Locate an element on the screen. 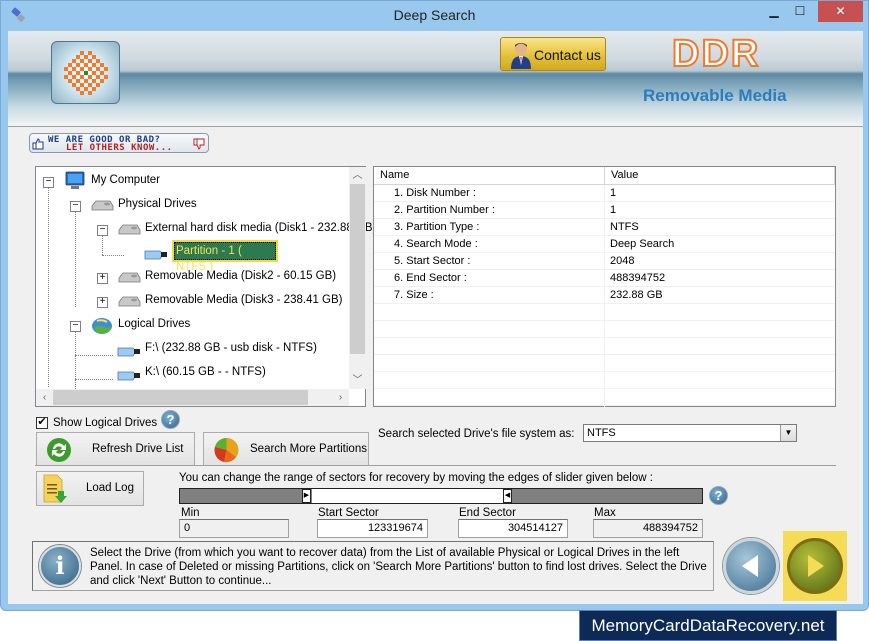 This screenshot has height=641, width=869. column-header-name: Name is located at coordinates (489, 175).